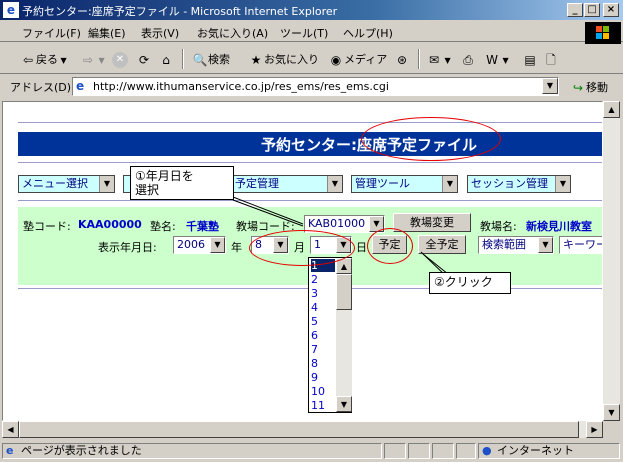  What do you see at coordinates (10, 429) in the screenshot?
I see `scroll-left-icon: ◀` at bounding box center [10, 429].